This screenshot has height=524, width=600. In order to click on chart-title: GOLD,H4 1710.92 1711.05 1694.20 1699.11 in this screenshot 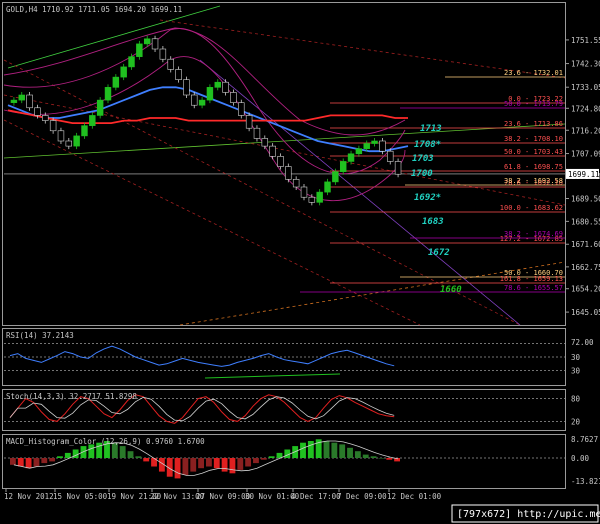, I will do `click(94, 9)`.